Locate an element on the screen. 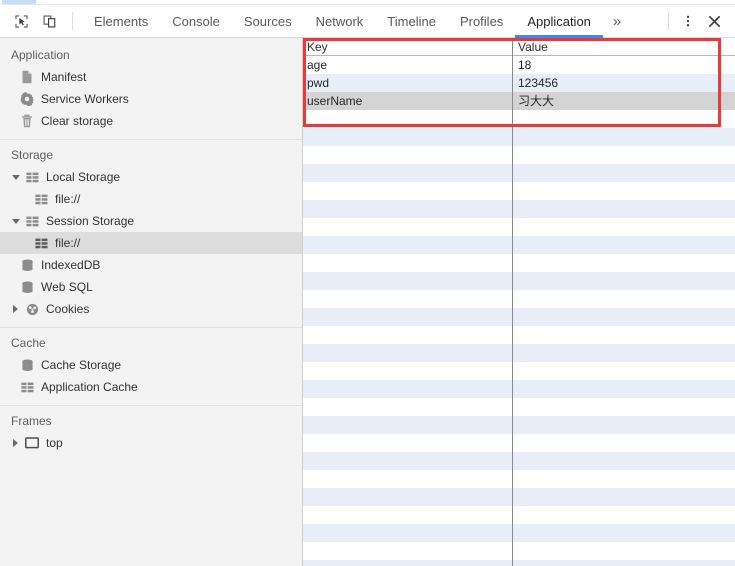 The width and height of the screenshot is (735, 566). more-tabs-label: » is located at coordinates (617, 21).